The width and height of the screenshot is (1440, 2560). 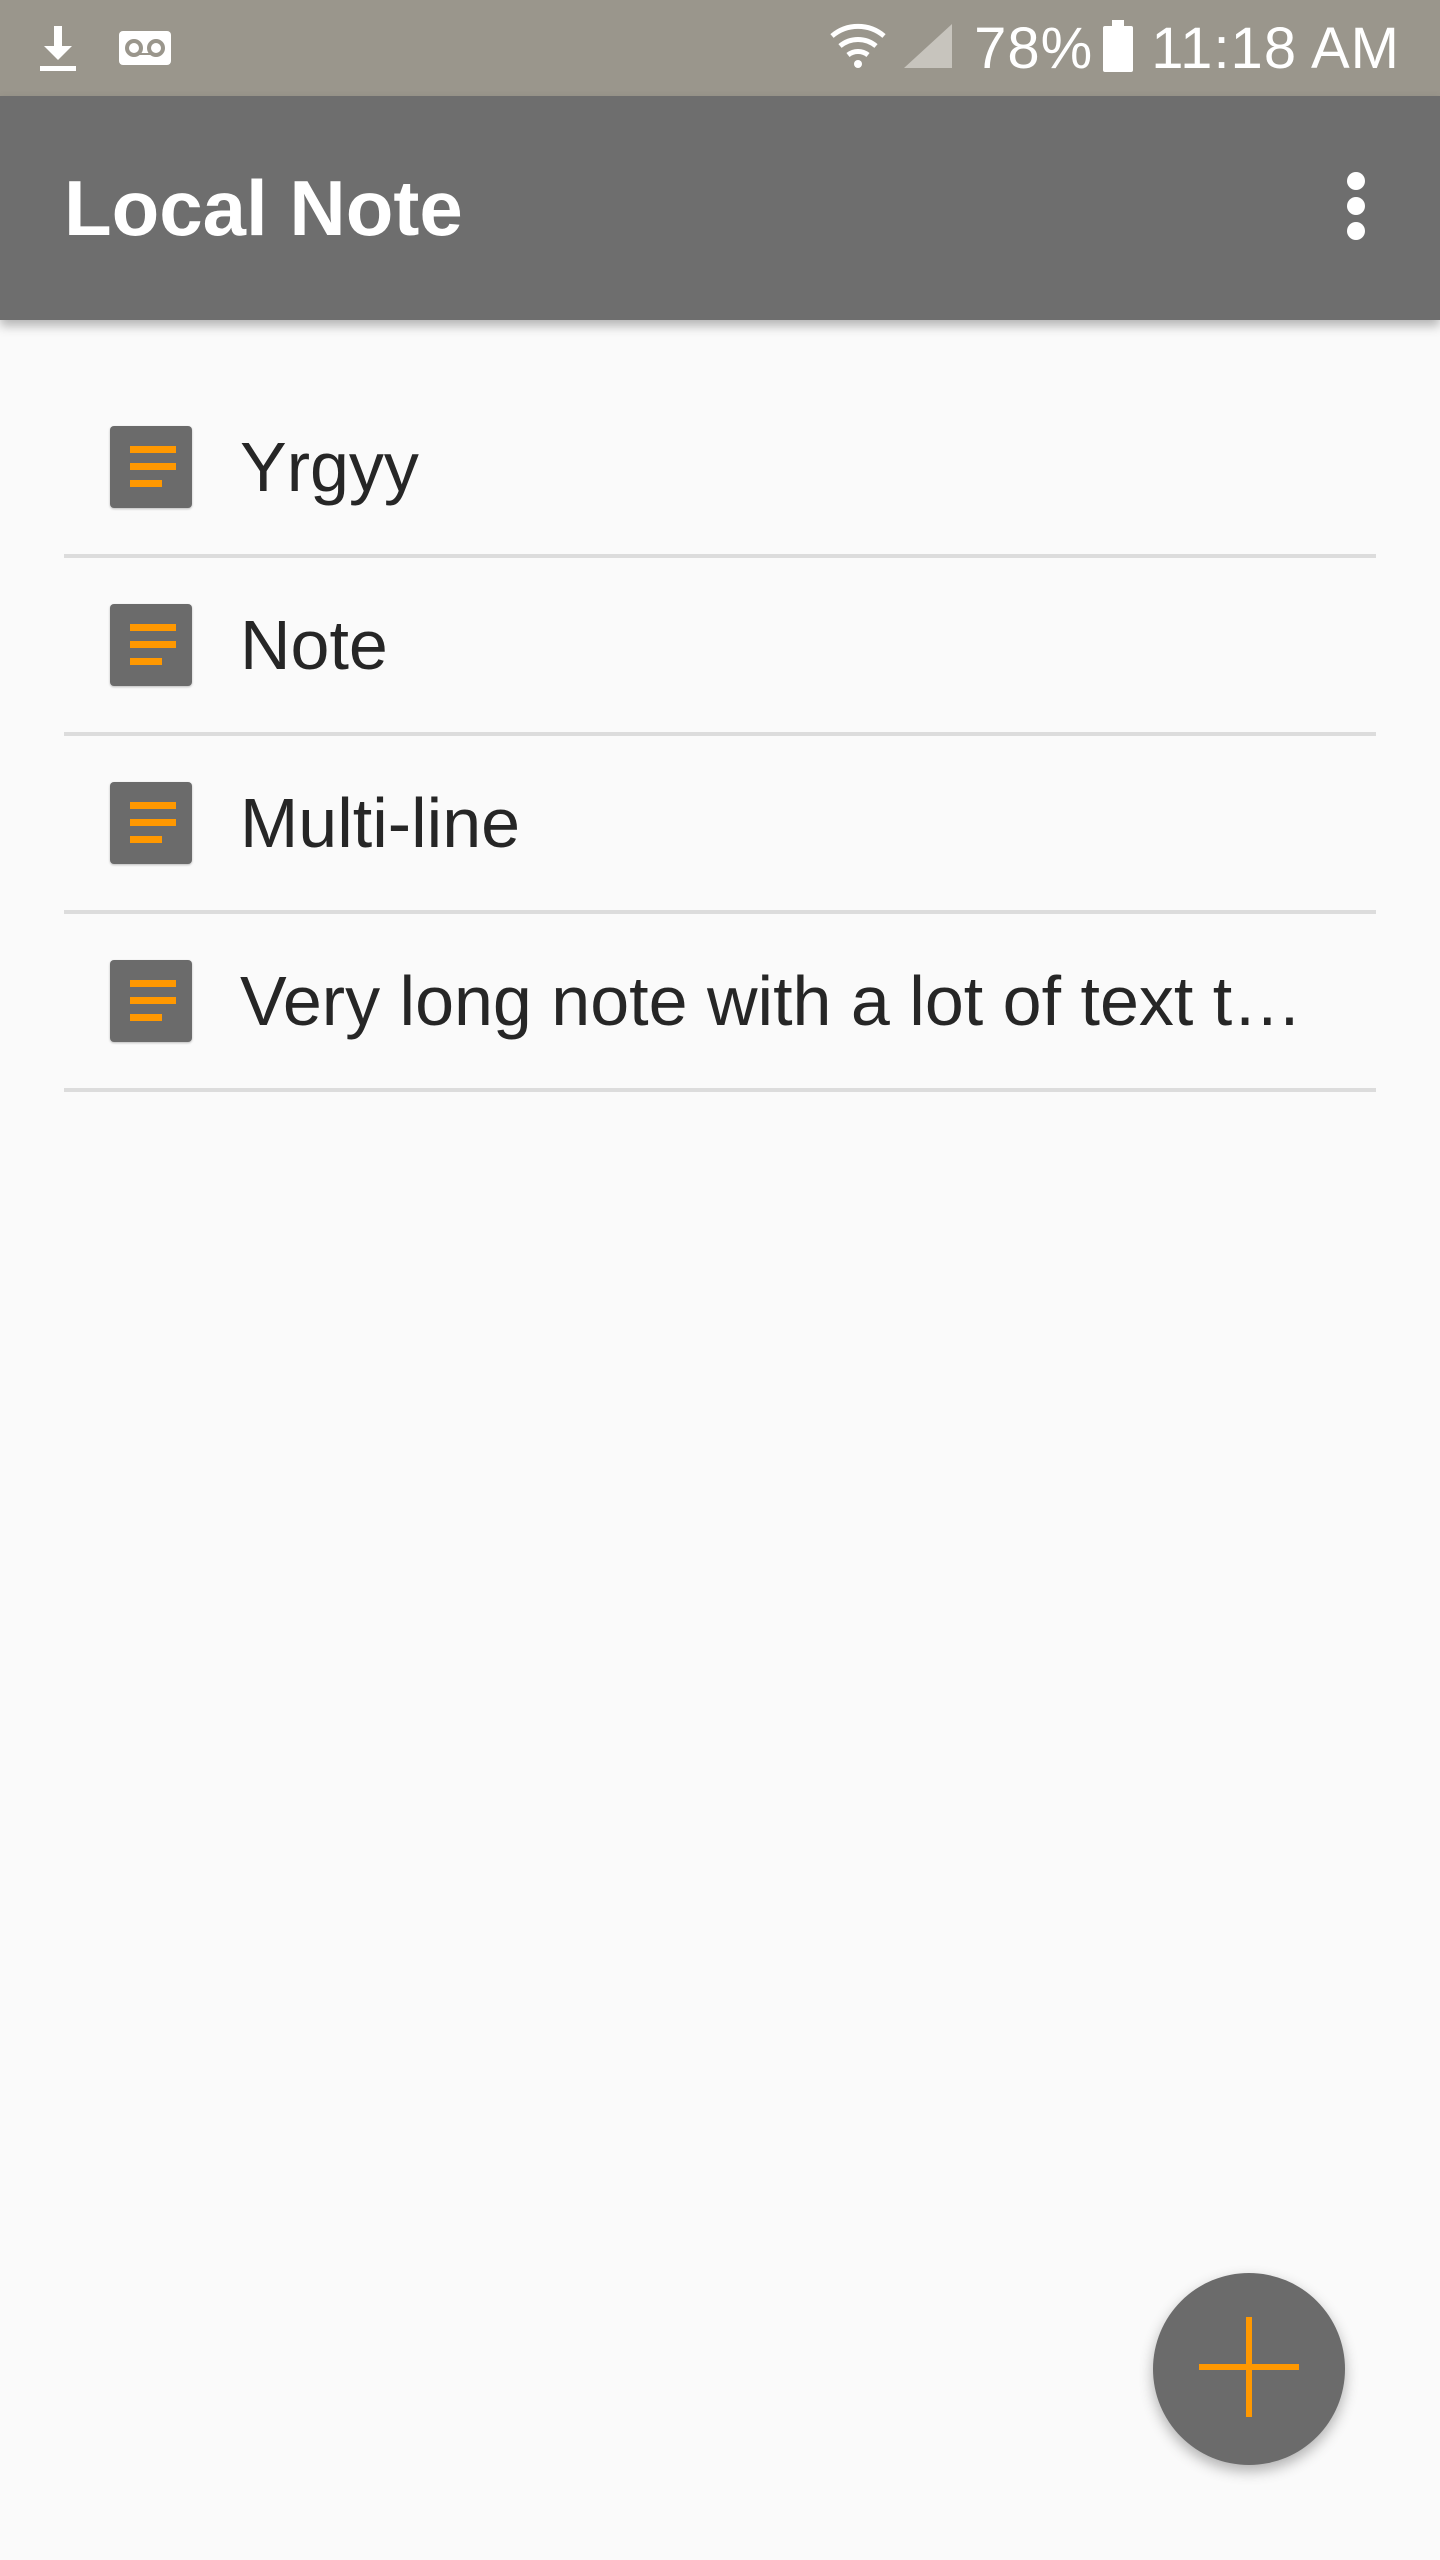 I want to click on list-item: Note, so click(x=720, y=647).